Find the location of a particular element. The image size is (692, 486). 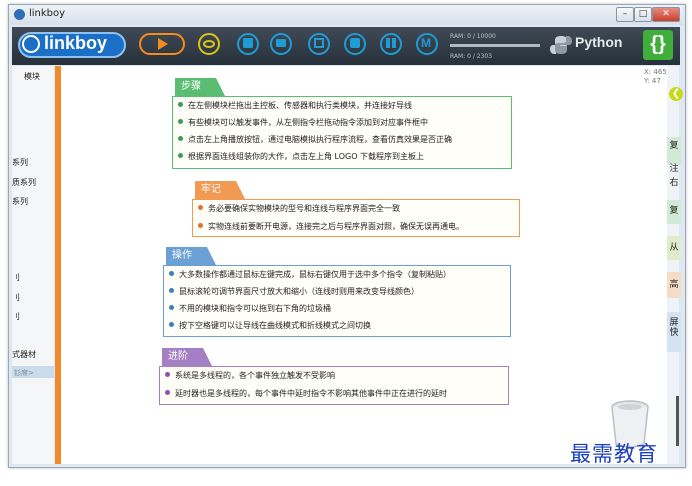

app-icon is located at coordinates (19, 14).